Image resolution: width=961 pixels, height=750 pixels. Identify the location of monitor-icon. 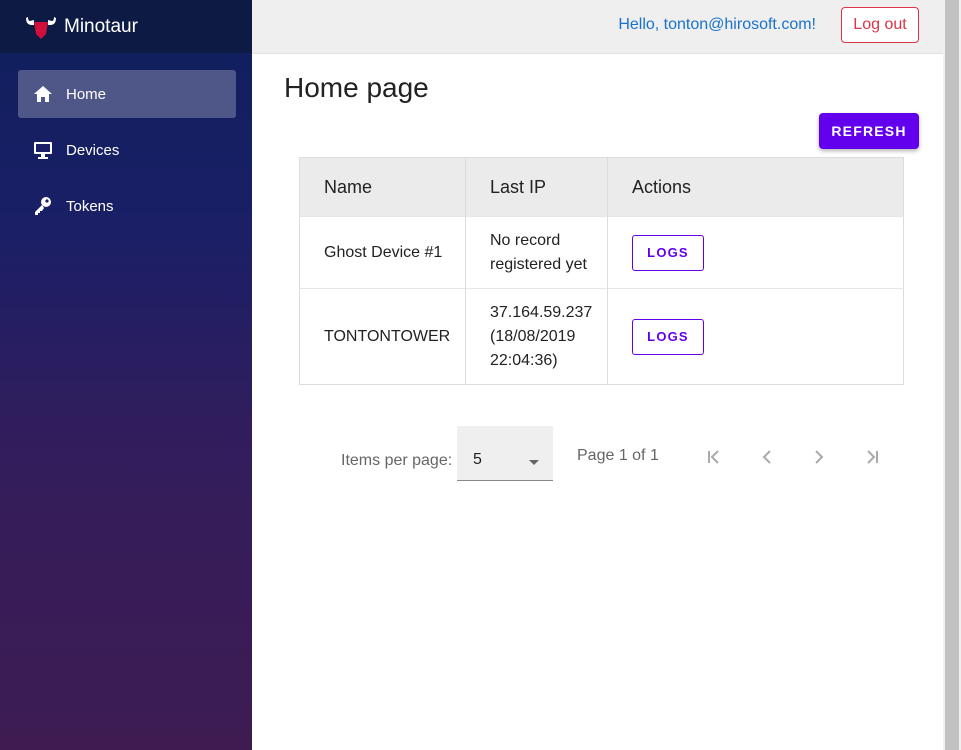
(43, 150).